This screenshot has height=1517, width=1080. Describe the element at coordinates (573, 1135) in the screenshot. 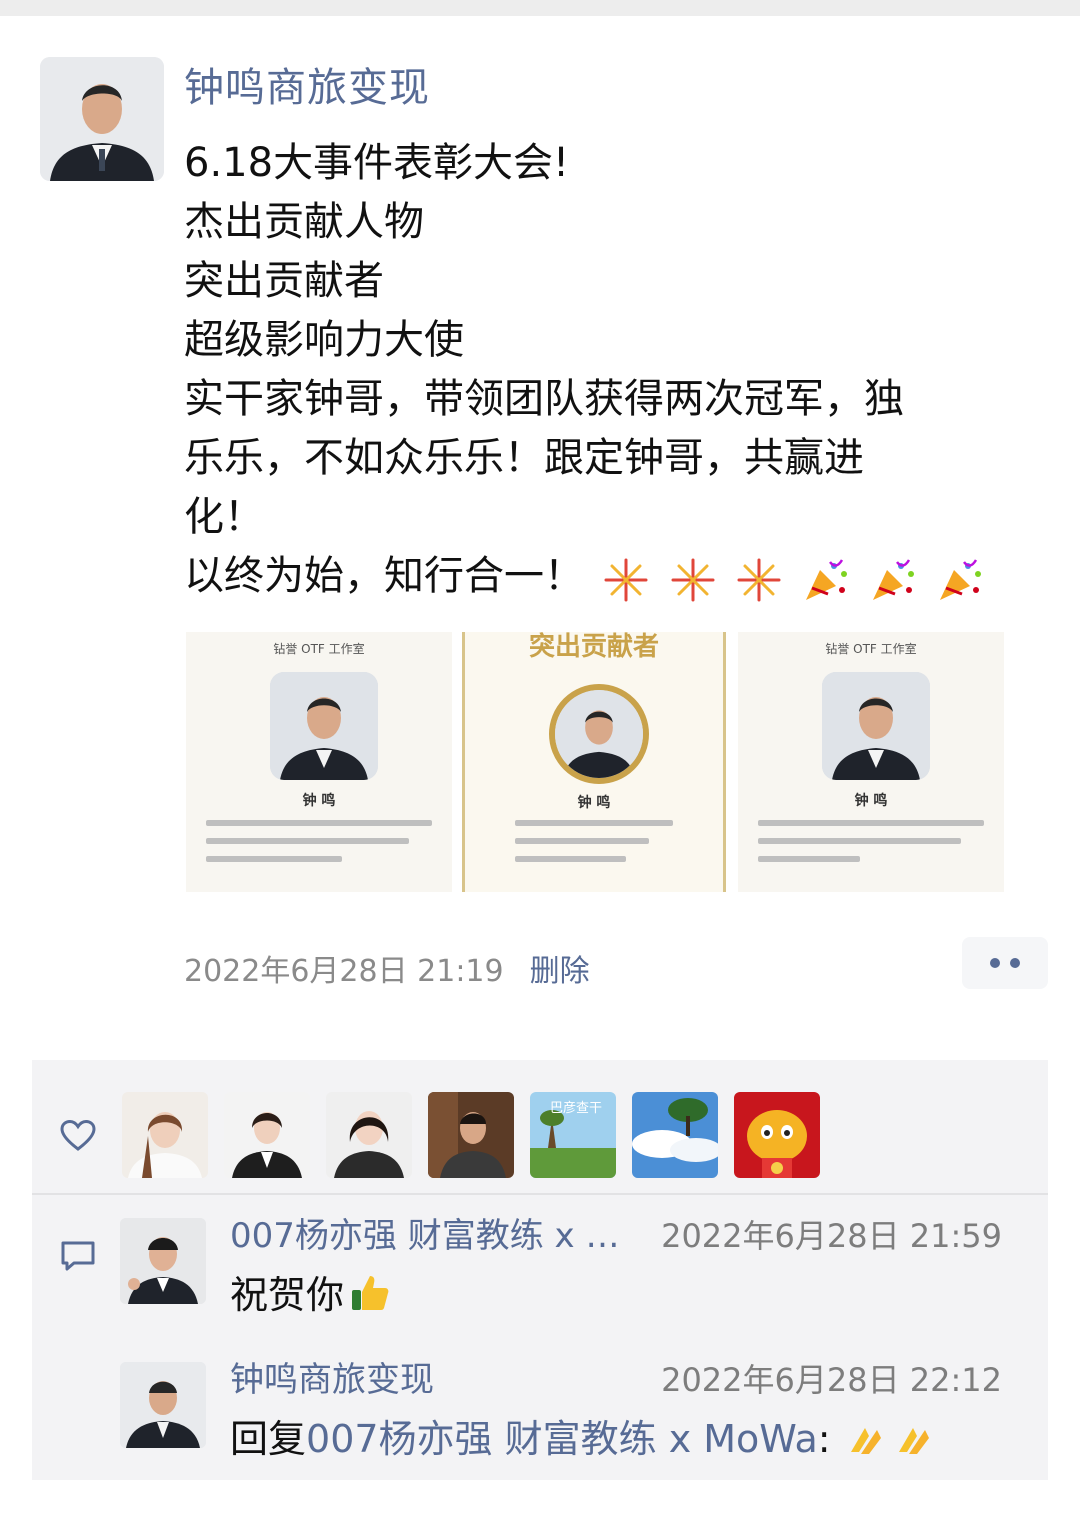

I see `liker-avatar: 巴彦查干` at that location.